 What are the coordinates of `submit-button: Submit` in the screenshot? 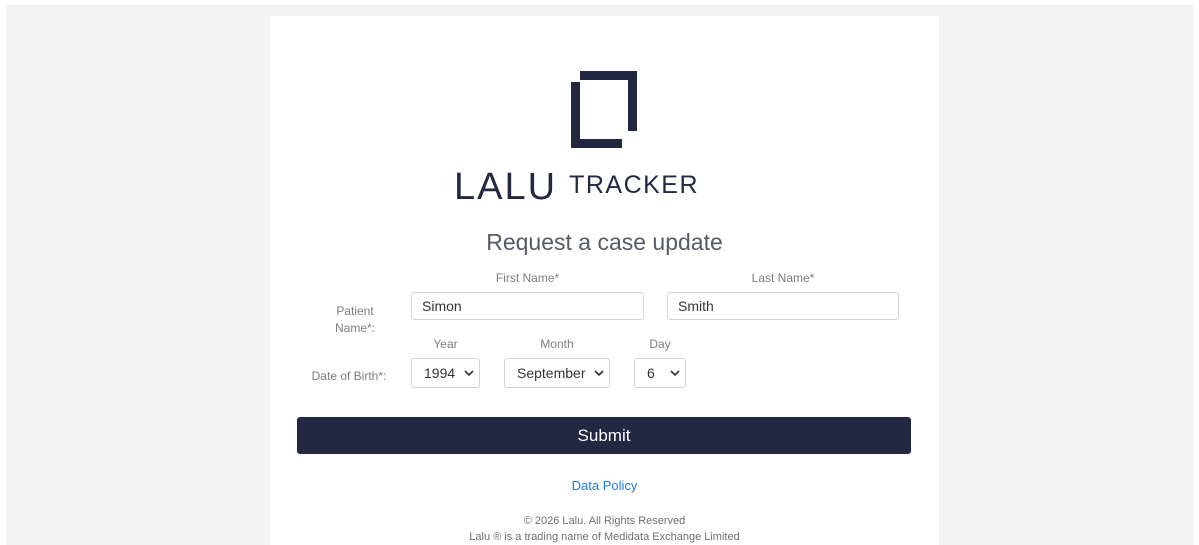 It's located at (604, 435).